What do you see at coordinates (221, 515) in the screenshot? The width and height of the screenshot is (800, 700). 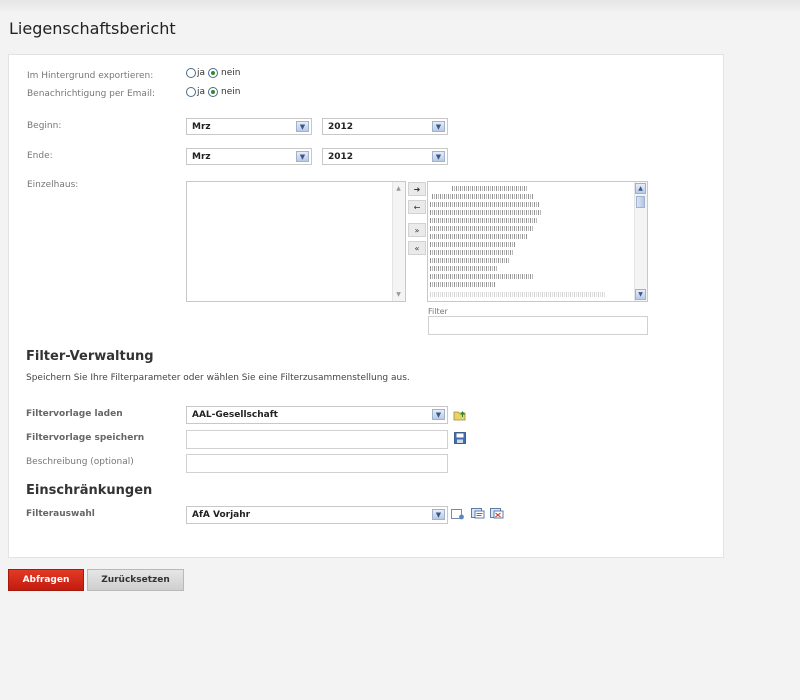 I see `filter-selection-value: AfA Vorjahr` at bounding box center [221, 515].